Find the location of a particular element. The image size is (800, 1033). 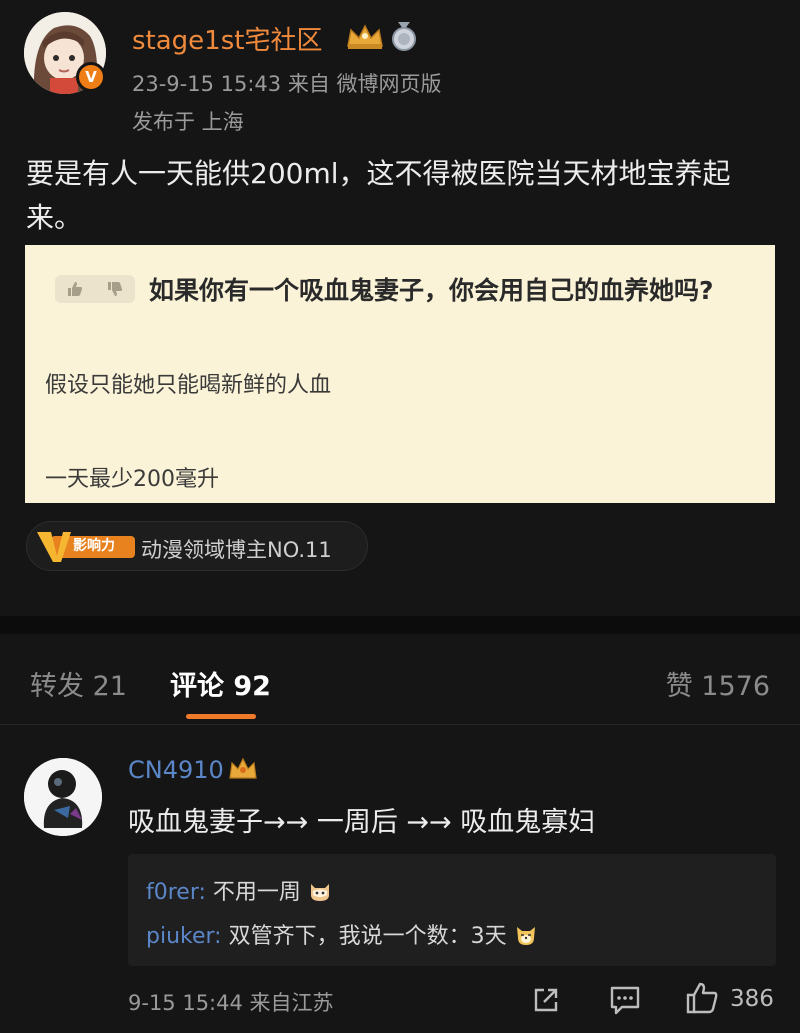

influence-badge: 影响力 动漫领域博主NO.11 is located at coordinates (197, 546).